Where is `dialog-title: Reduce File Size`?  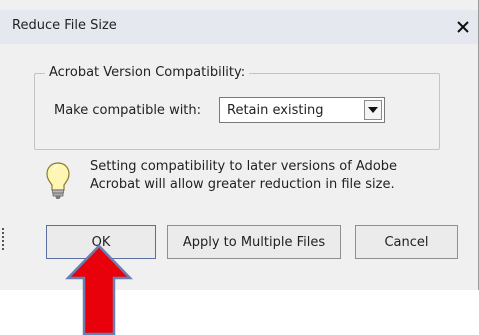 dialog-title: Reduce File Size is located at coordinates (64, 25).